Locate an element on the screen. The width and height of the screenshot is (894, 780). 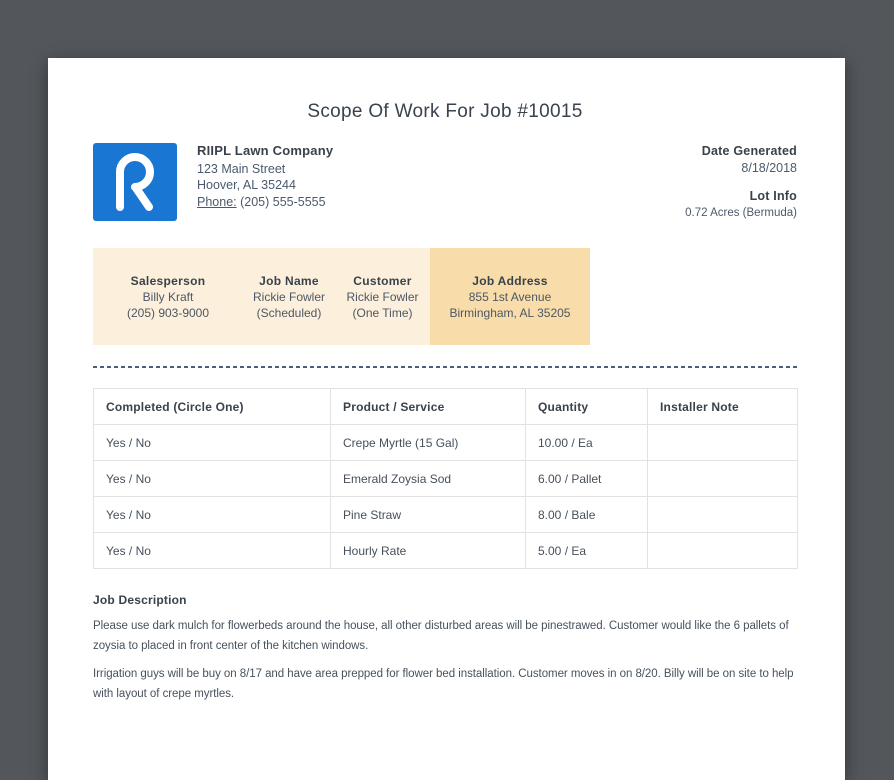
meta-spacer is located at coordinates (741, 182).